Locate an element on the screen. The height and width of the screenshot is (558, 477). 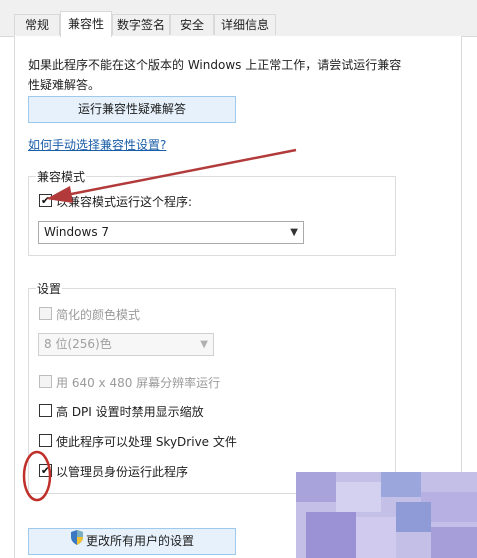
skydrive-checkbox is located at coordinates (45, 440).